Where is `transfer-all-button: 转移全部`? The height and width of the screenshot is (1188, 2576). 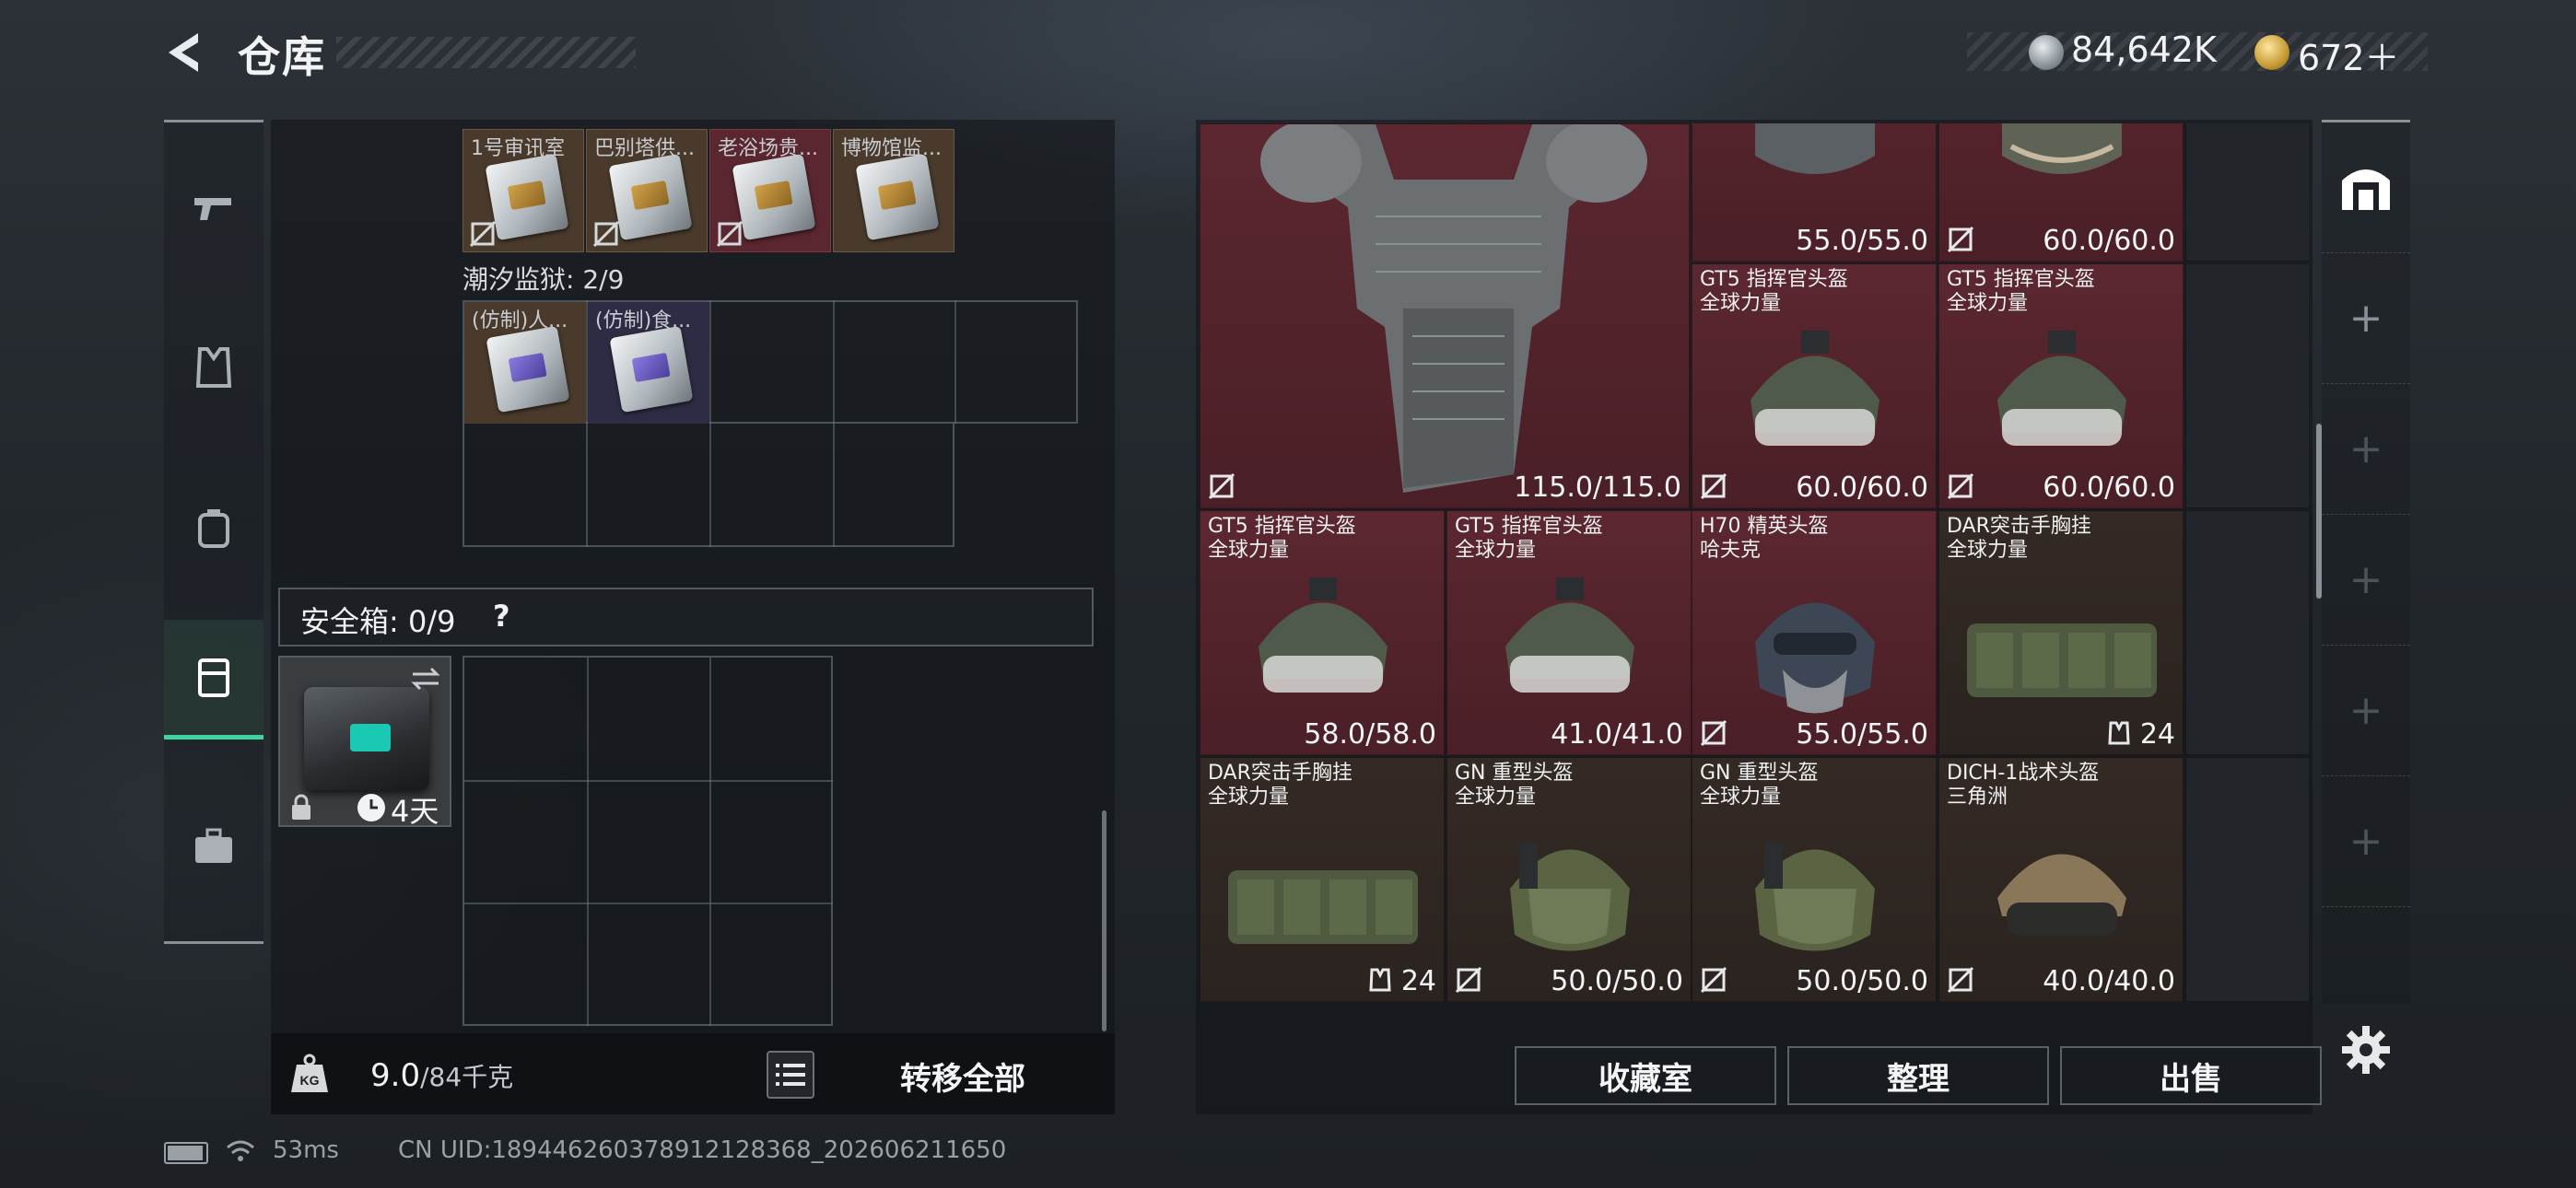 transfer-all-button: 转移全部 is located at coordinates (962, 1075).